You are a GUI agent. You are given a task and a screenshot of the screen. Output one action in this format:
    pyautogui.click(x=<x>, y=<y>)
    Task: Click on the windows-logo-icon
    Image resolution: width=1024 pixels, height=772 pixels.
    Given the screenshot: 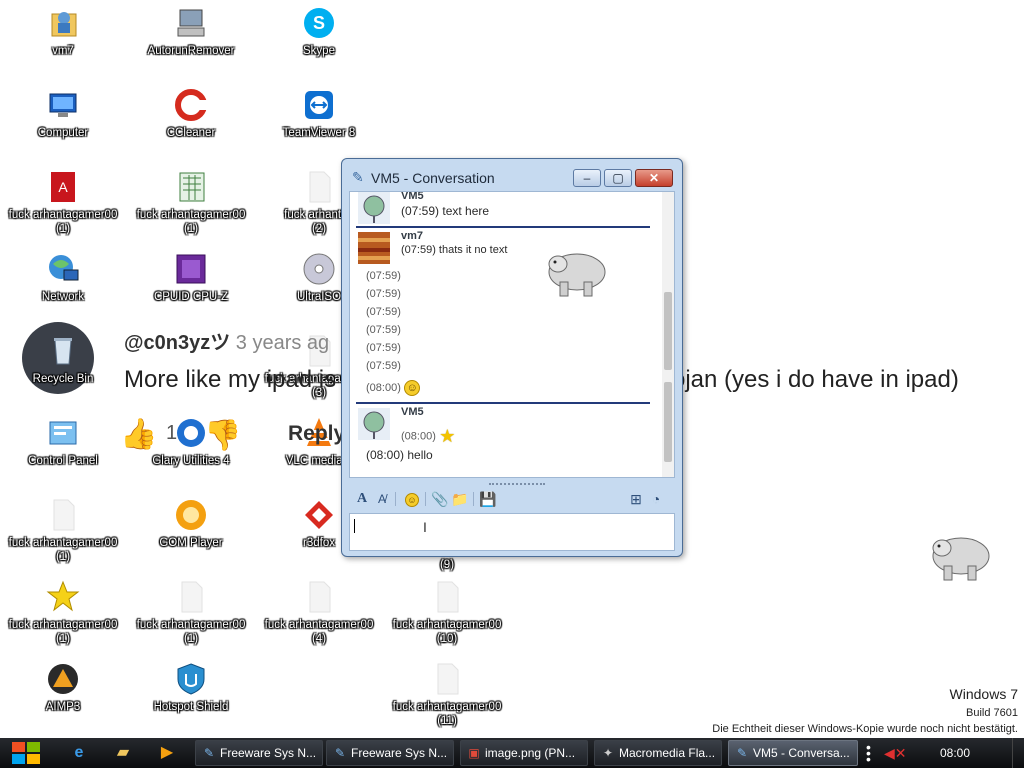 What is the action you would take?
    pyautogui.click(x=26, y=753)
    